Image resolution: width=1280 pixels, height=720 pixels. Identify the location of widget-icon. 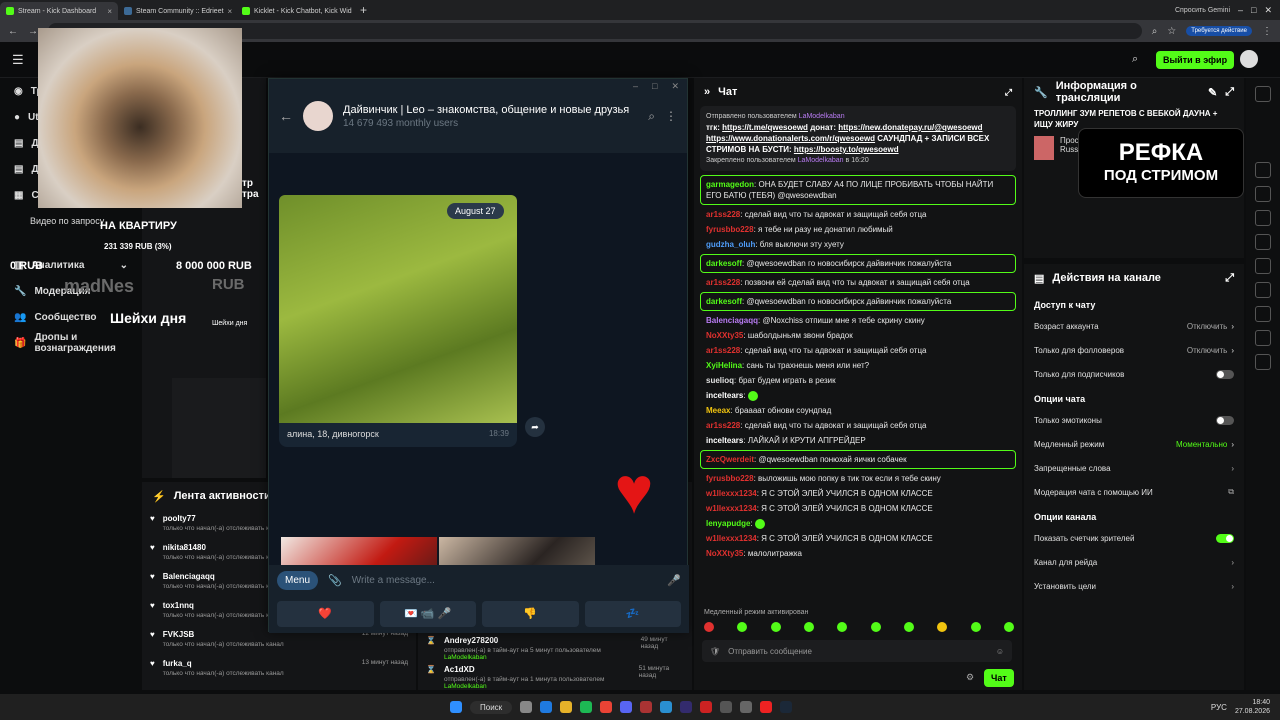
(1263, 170).